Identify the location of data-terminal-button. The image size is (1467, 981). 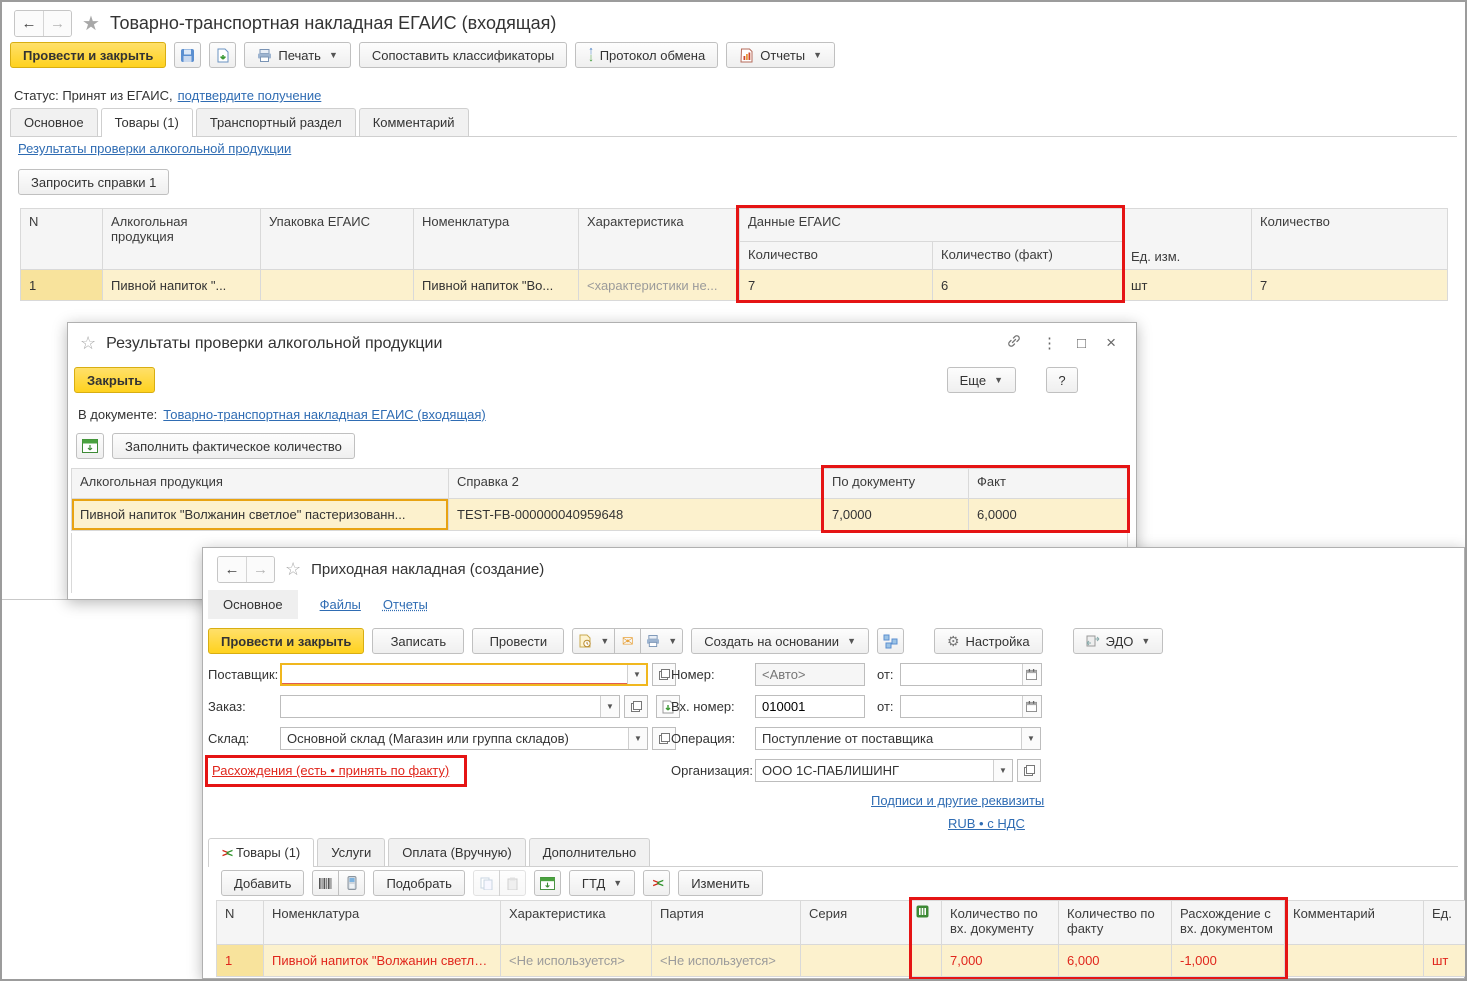
(352, 883).